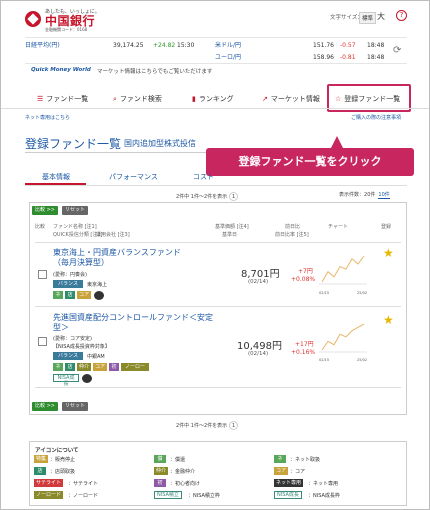  What do you see at coordinates (45, 406) in the screenshot?
I see `compare-button-bottom: 比較 >>` at bounding box center [45, 406].